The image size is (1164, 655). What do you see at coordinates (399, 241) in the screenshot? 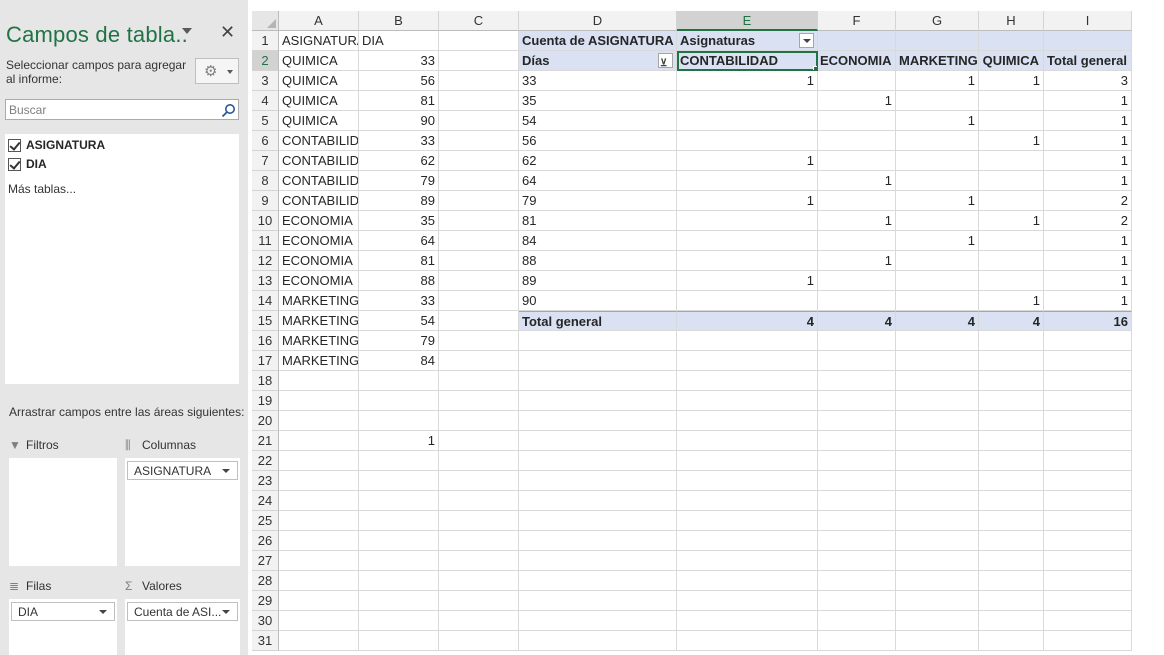
I see `cell-b11: 64` at bounding box center [399, 241].